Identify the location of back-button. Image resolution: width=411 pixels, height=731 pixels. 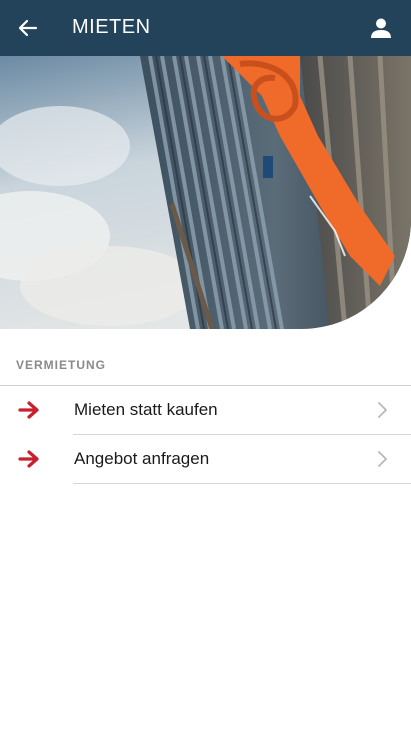
(28, 28).